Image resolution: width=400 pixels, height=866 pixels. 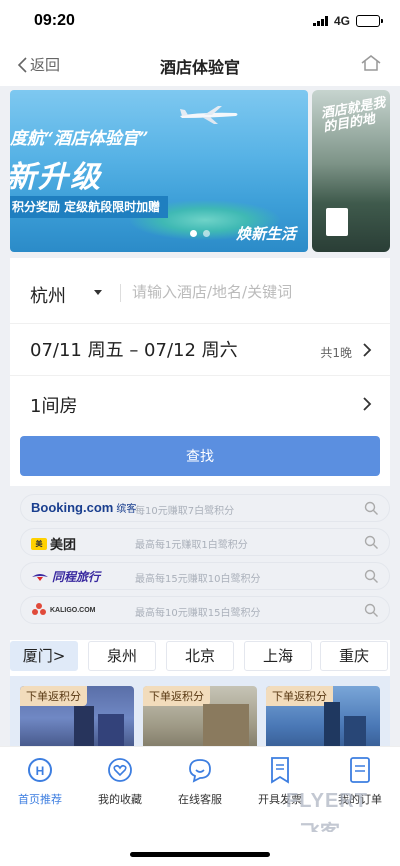 I want to click on chevron-left-icon, so click(x=22, y=64).